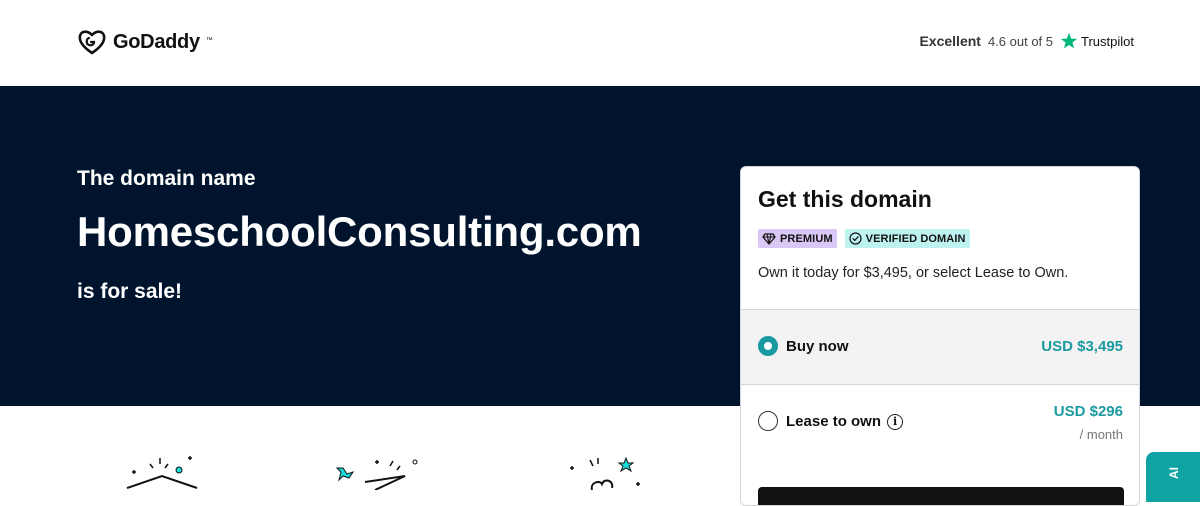 This screenshot has height=506, width=1200. What do you see at coordinates (1020, 41) in the screenshot?
I see `rating-score: 4.6 out of 5` at bounding box center [1020, 41].